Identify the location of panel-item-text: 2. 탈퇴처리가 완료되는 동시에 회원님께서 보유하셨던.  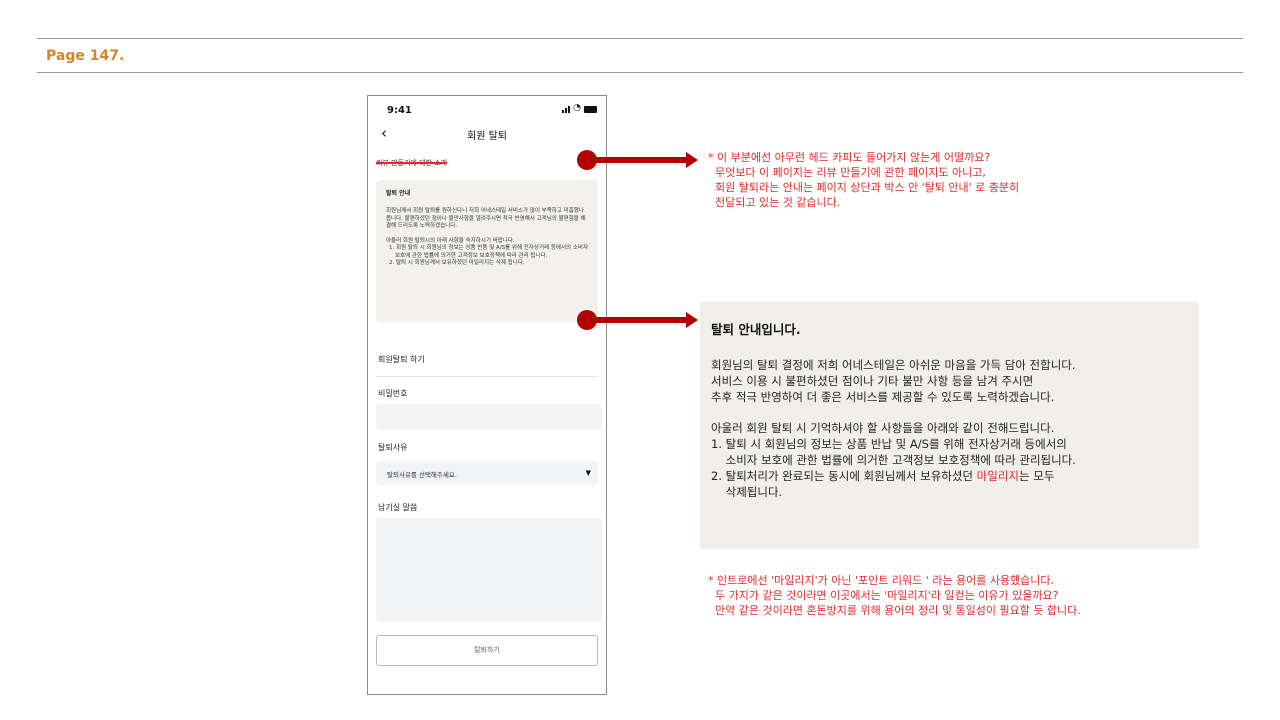
(844, 476).